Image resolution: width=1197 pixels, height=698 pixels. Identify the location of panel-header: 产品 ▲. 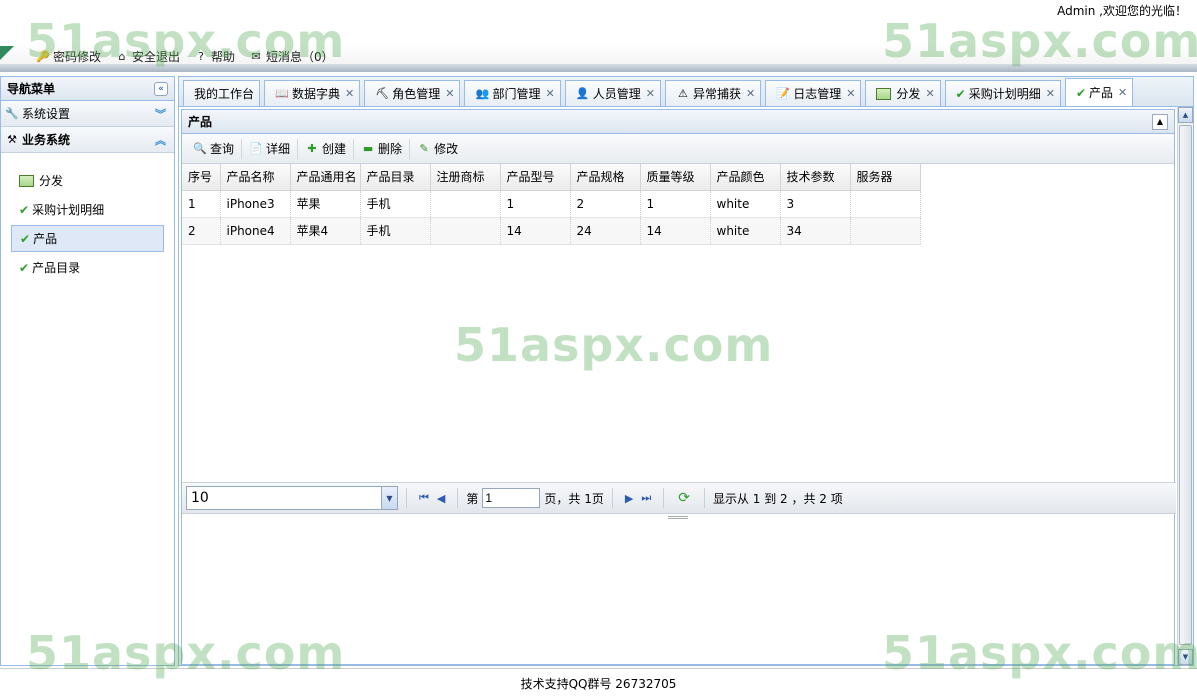
(678, 122).